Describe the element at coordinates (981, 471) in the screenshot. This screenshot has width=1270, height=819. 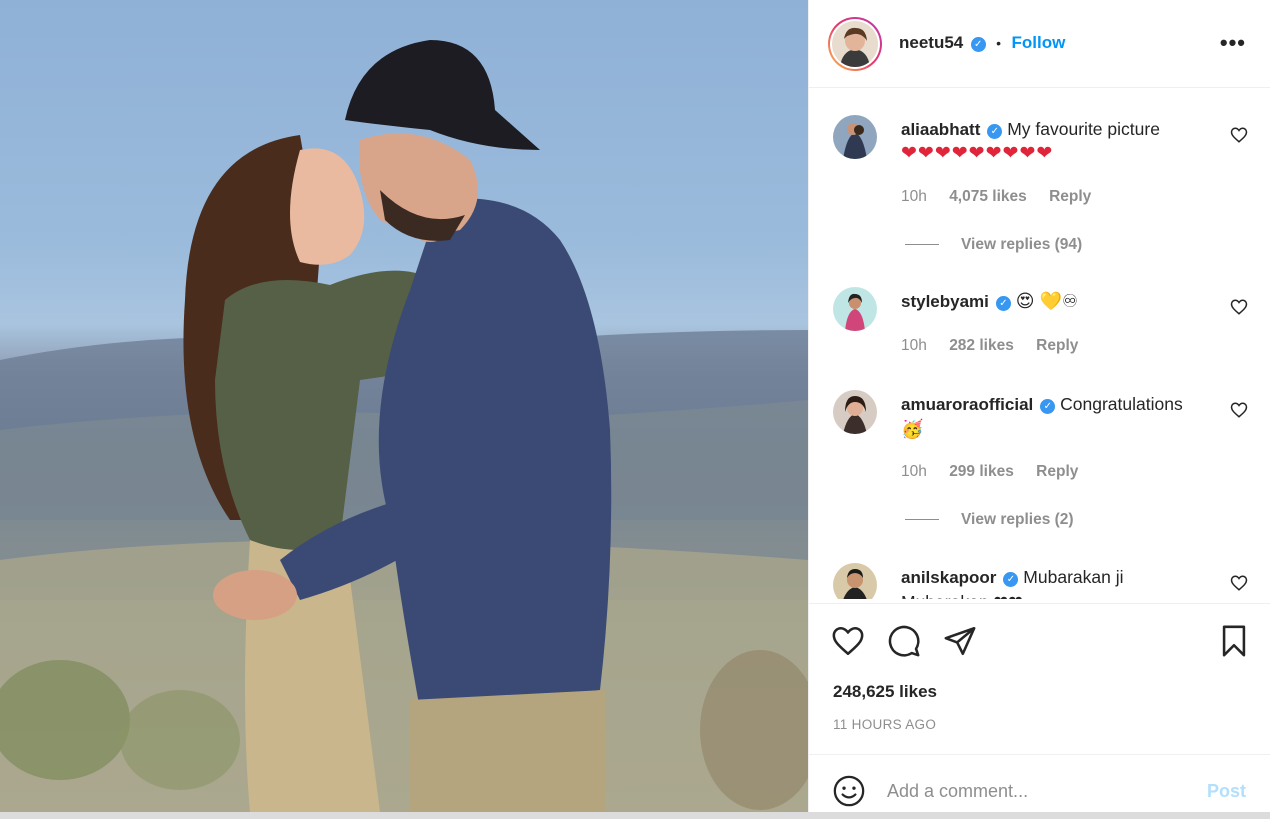
I see `comment-likes: 299 likes` at that location.